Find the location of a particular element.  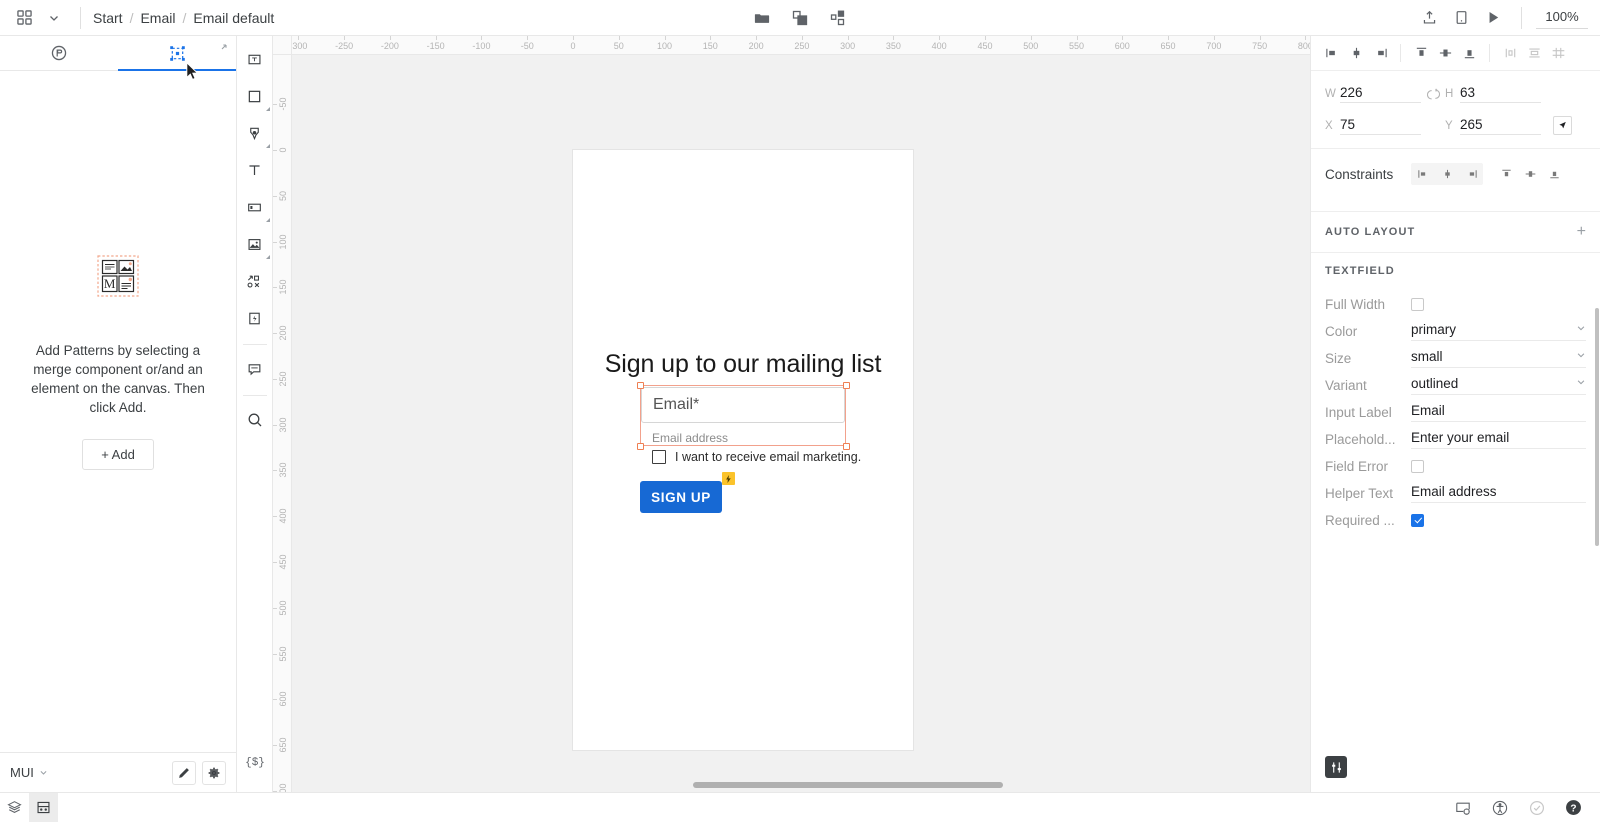

width-field: W 226 is located at coordinates (1373, 94).